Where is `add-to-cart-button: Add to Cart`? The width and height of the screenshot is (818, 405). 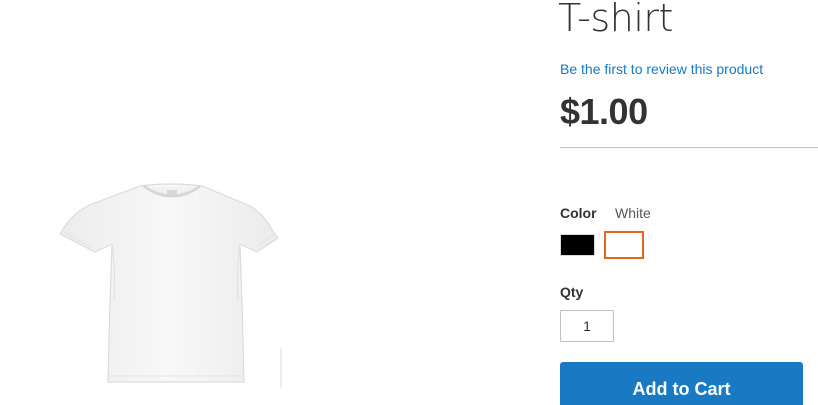 add-to-cart-button: Add to Cart is located at coordinates (681, 383).